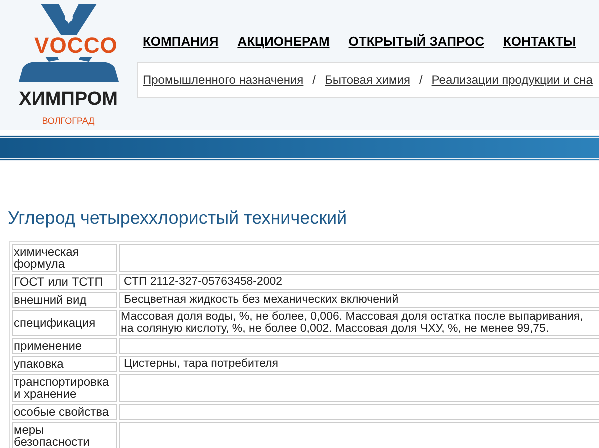  I want to click on table-cell: транспортировка и хранение, so click(64, 388).